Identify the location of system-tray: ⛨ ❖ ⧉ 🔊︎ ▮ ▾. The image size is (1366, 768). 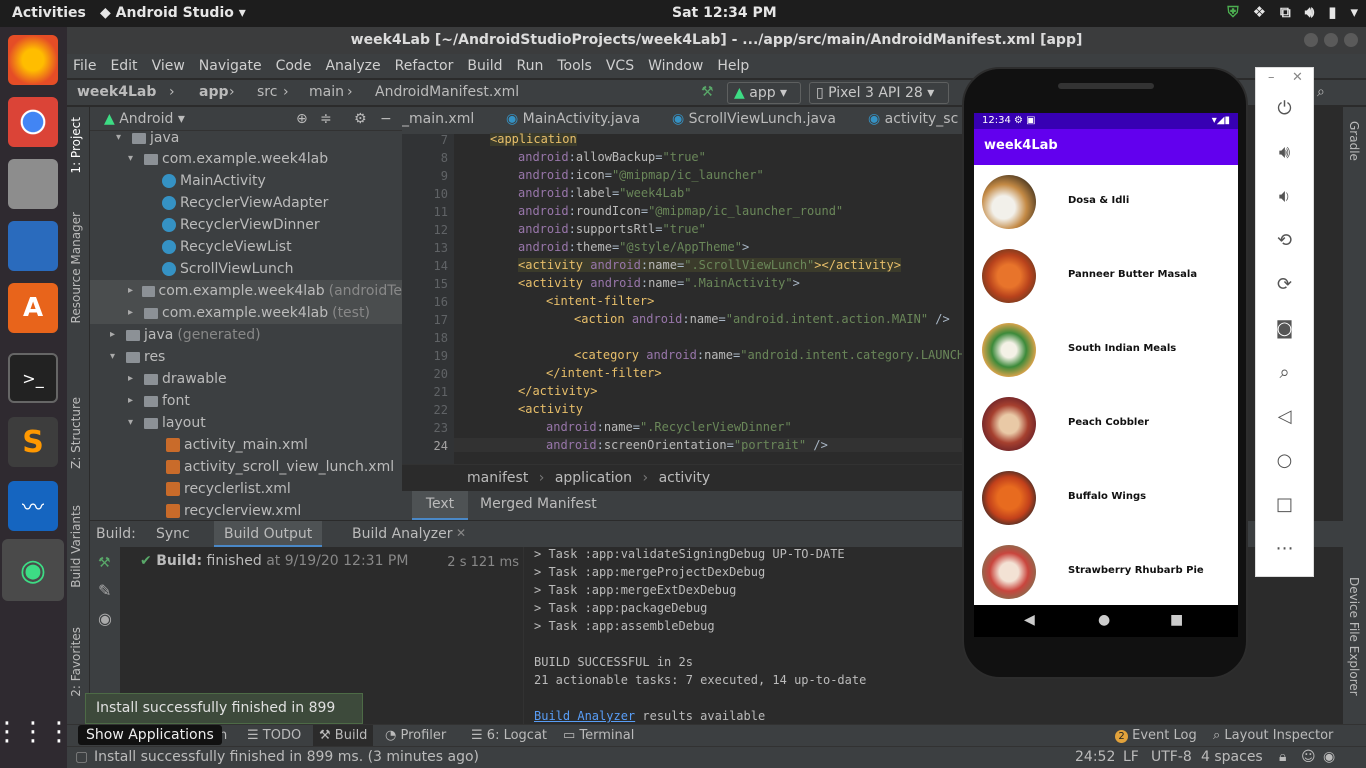
(1292, 12).